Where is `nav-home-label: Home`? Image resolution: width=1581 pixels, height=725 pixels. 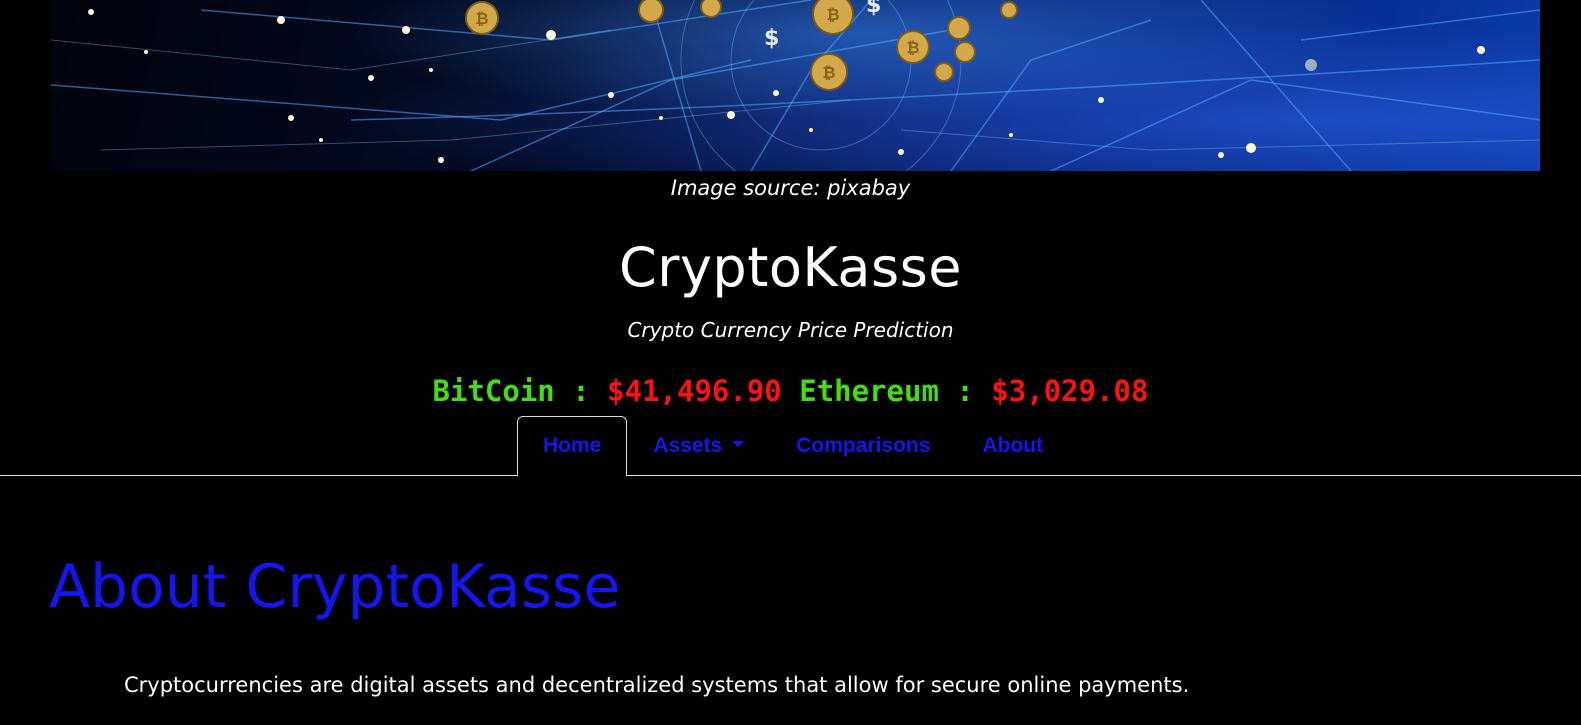 nav-home-label: Home is located at coordinates (572, 445).